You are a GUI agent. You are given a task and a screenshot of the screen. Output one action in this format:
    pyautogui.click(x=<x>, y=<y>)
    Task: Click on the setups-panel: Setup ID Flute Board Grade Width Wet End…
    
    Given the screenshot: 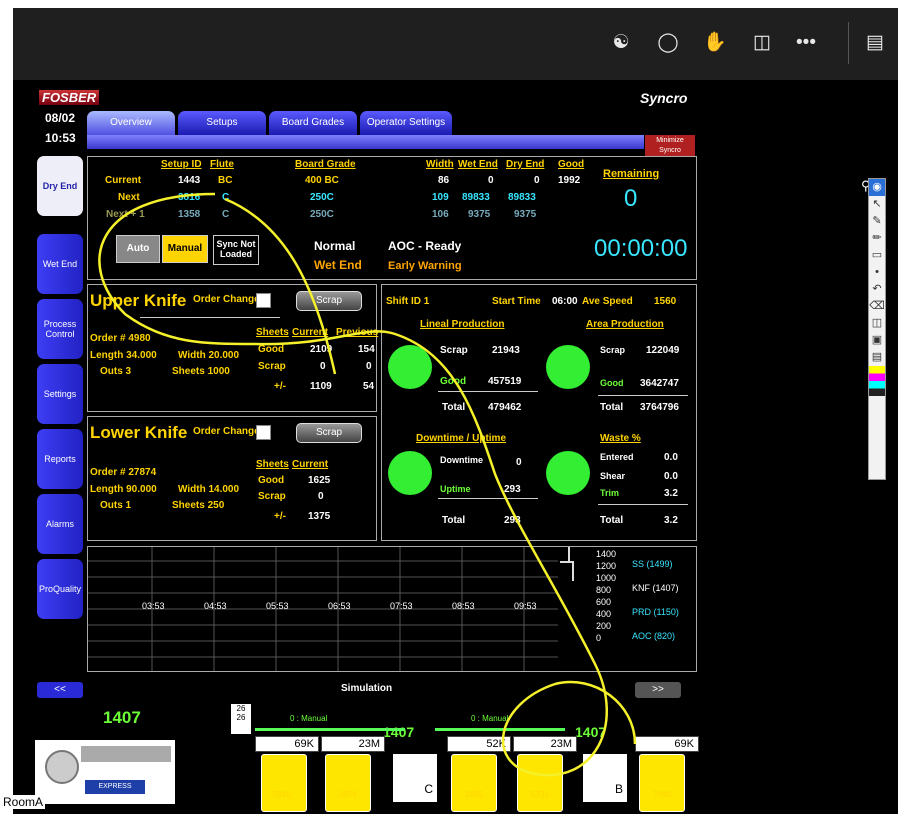 What is the action you would take?
    pyautogui.click(x=392, y=218)
    